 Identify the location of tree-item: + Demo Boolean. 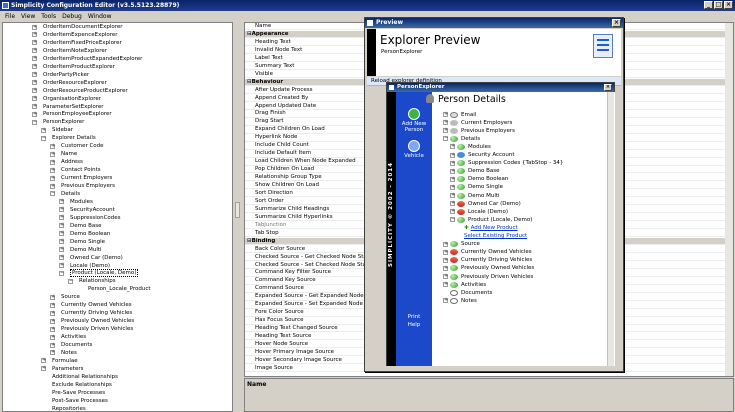
(84, 234).